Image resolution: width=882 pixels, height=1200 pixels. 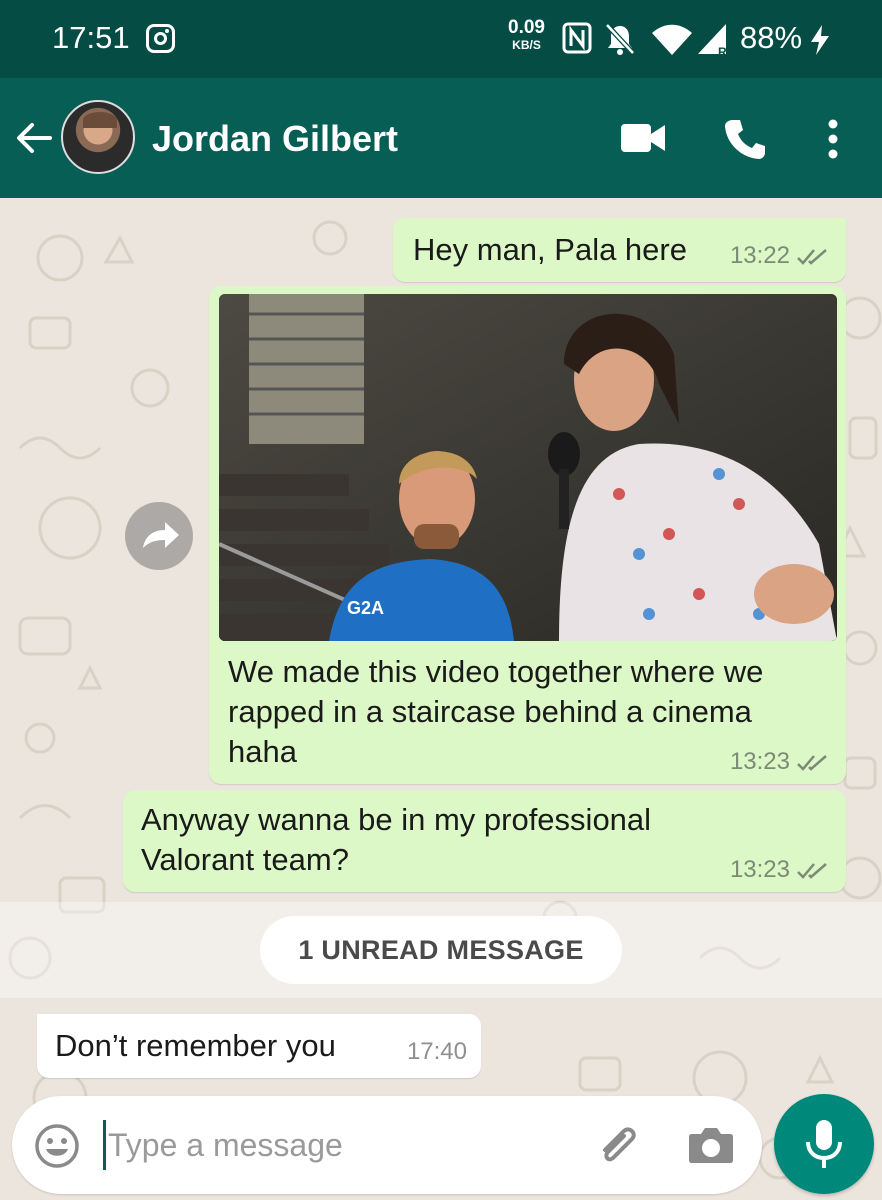 I want to click on instagram-icon, so click(x=160, y=38).